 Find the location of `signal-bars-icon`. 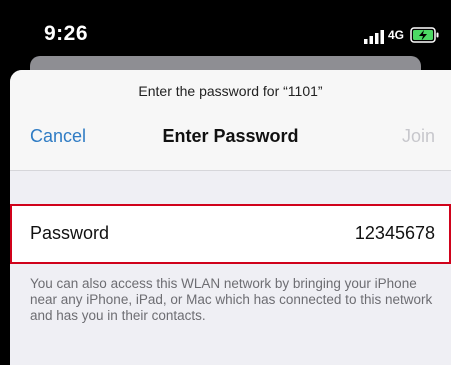

signal-bars-icon is located at coordinates (374, 37).